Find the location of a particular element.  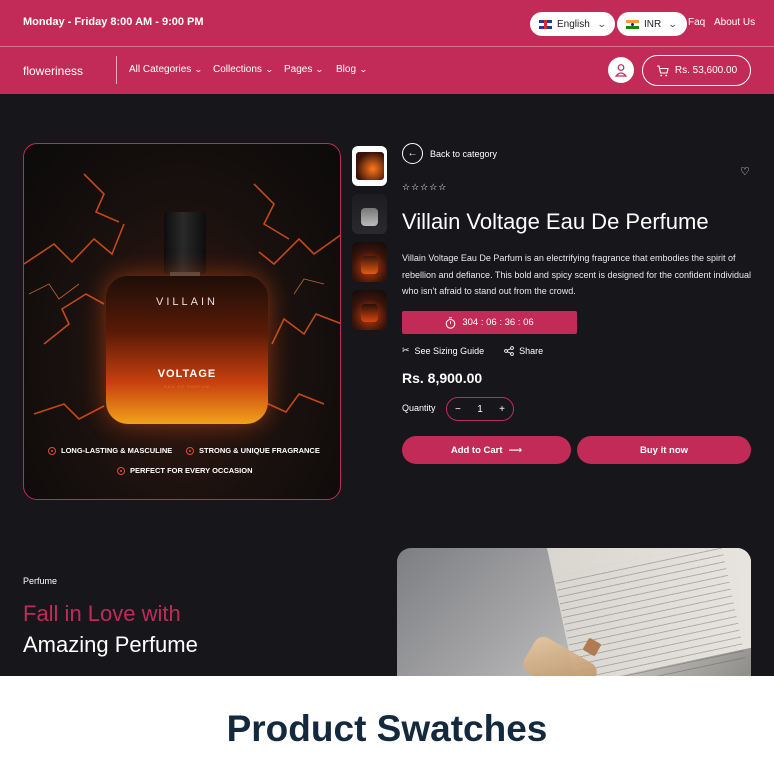

sizing-guide-label: See Sizing Guide is located at coordinates (449, 350).